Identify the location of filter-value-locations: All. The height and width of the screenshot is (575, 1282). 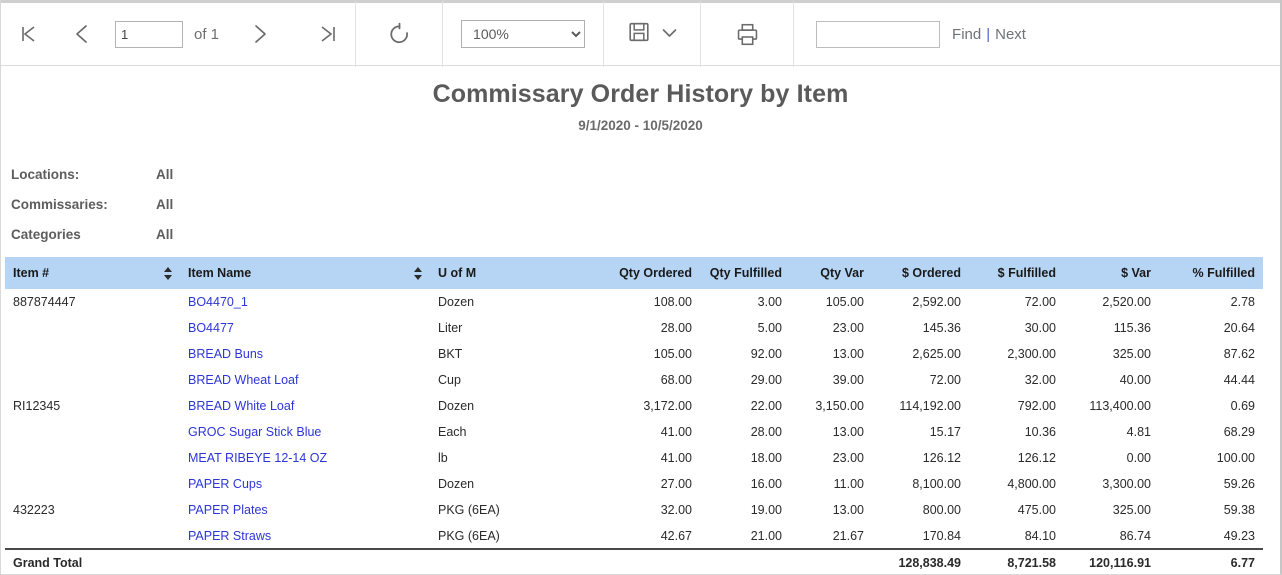
(165, 174).